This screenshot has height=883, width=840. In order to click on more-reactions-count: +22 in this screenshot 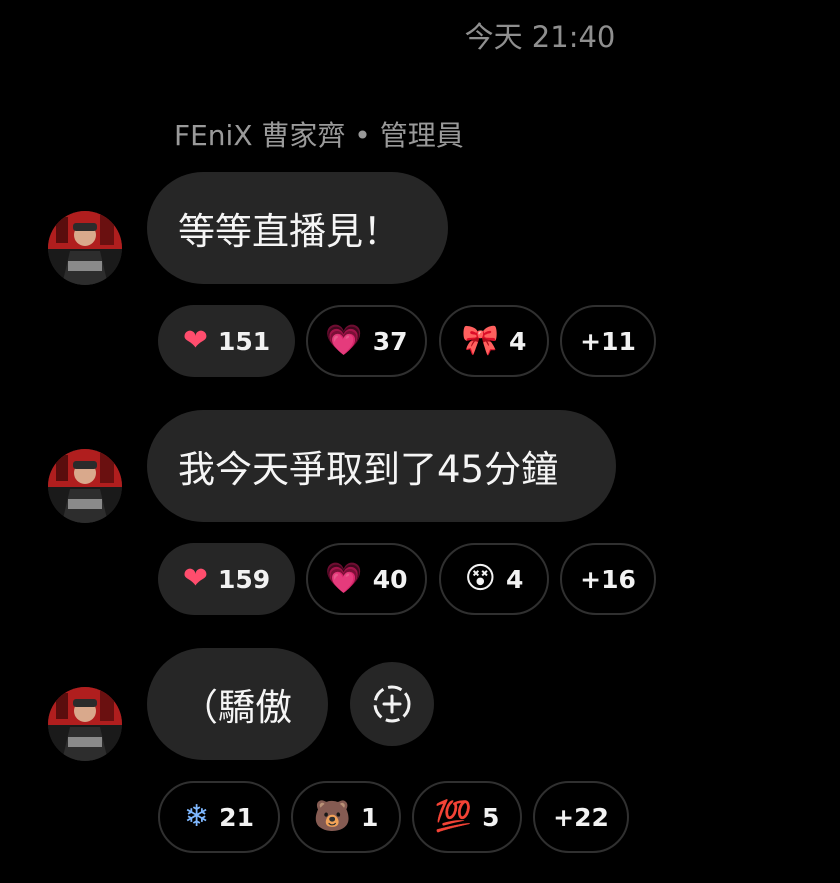, I will do `click(581, 817)`.